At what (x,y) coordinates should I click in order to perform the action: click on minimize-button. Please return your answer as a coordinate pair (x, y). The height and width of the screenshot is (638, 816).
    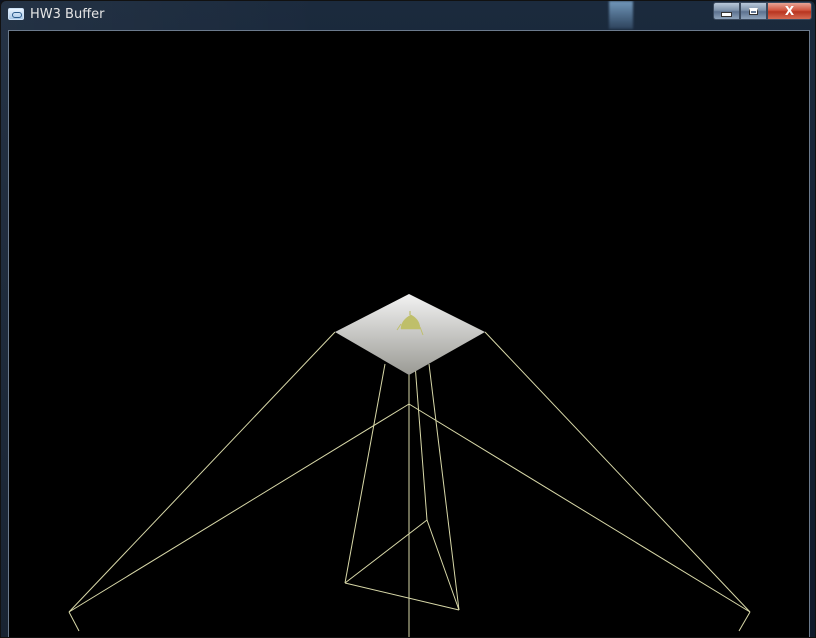
    Looking at the image, I should click on (726, 11).